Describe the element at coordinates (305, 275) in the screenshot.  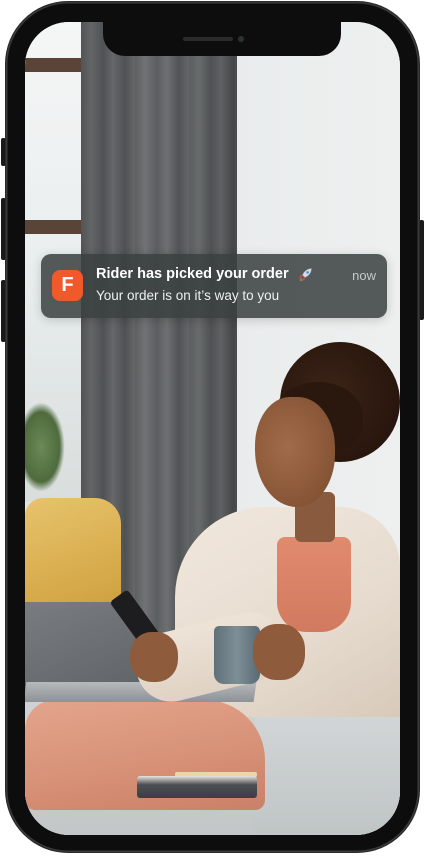
I see `rocket-icon` at that location.